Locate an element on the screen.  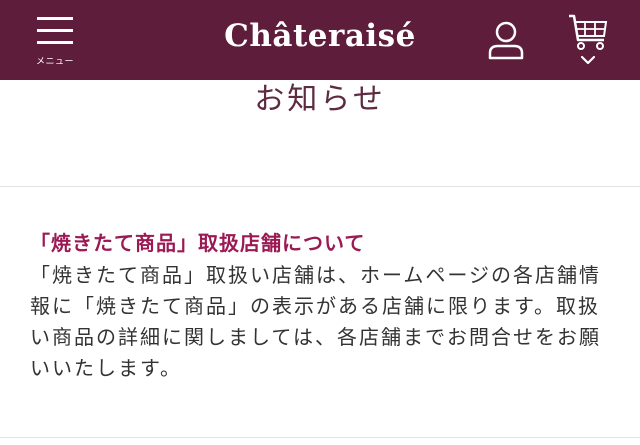
user-icon is located at coordinates (506, 40).